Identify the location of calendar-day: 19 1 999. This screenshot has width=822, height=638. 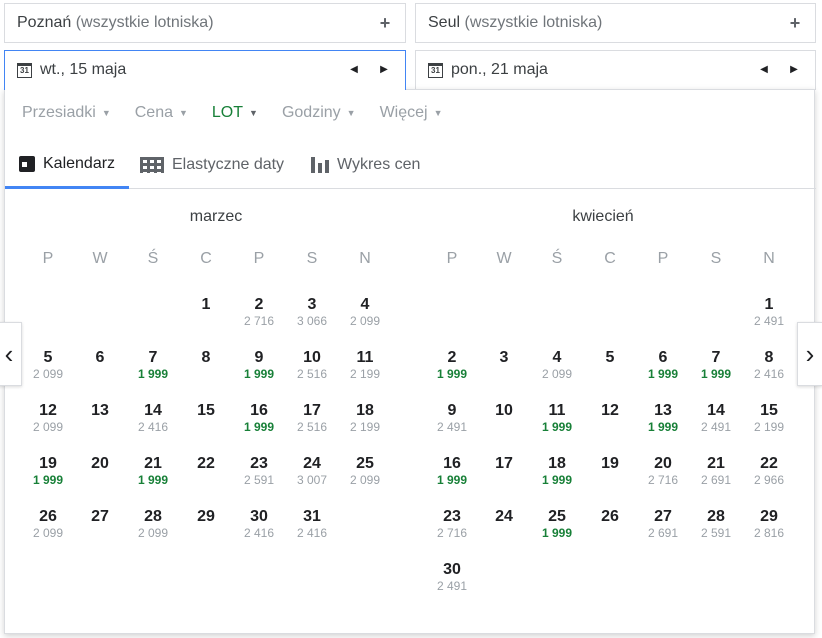
(48, 471).